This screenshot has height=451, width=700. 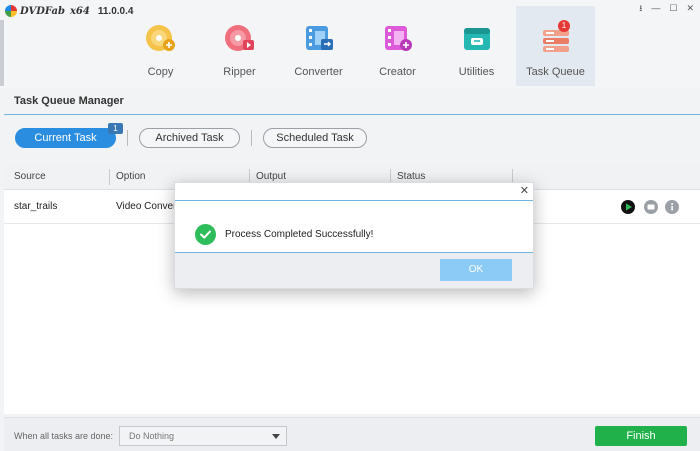 I want to click on window-controls: ⭳ — ☐ ✕, so click(x=666, y=8).